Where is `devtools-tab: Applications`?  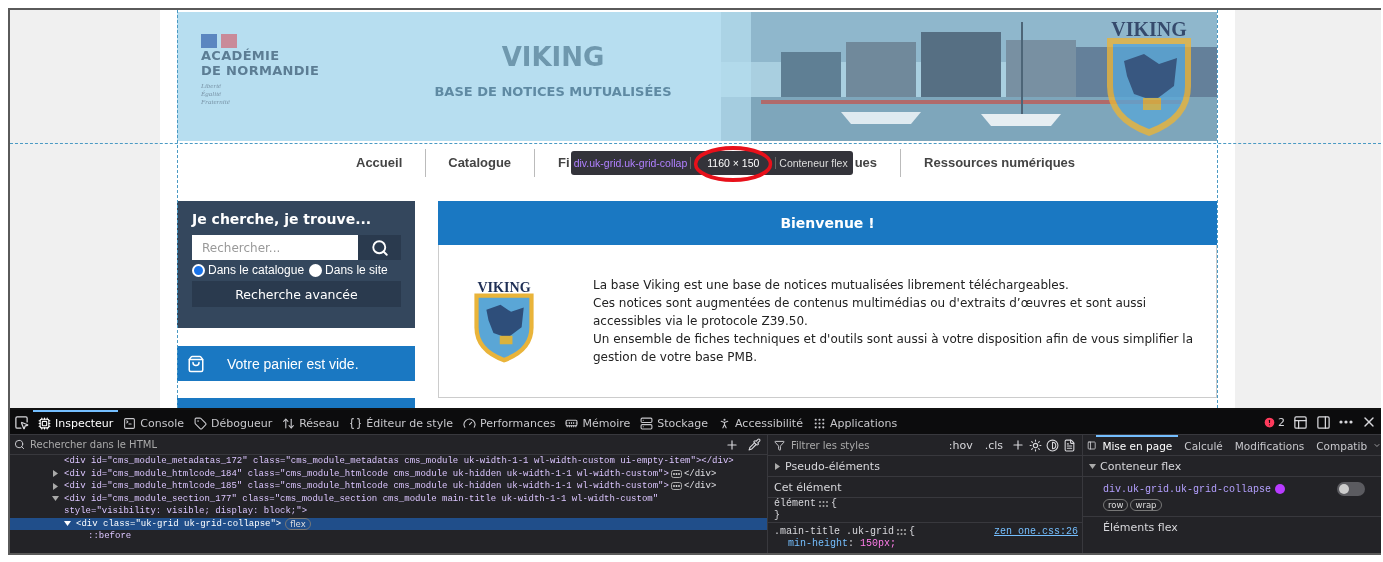 devtools-tab: Applications is located at coordinates (855, 422).